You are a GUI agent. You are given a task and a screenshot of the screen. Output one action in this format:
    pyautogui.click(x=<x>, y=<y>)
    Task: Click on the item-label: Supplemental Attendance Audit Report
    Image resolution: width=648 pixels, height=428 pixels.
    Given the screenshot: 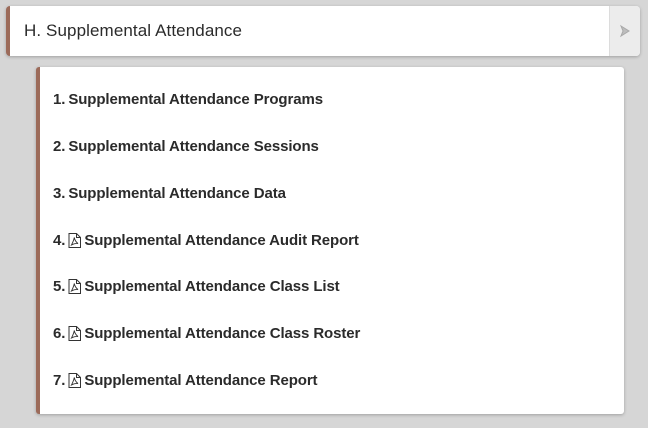 What is the action you would take?
    pyautogui.click(x=221, y=240)
    